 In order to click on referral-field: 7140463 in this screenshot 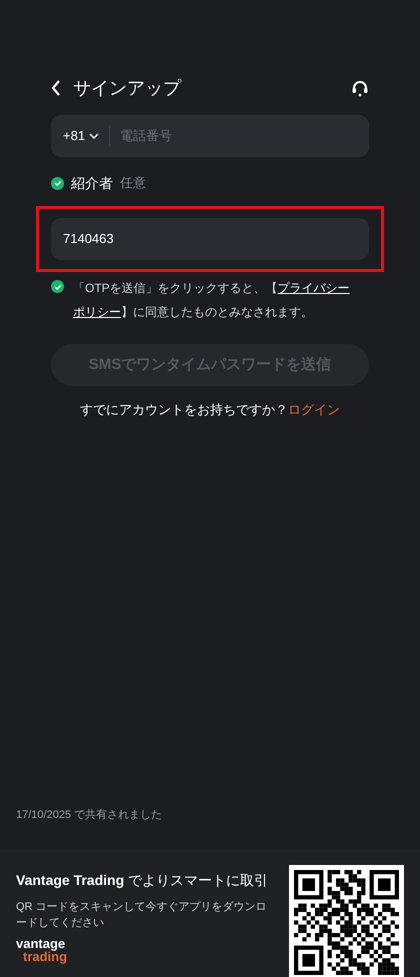, I will do `click(210, 239)`.